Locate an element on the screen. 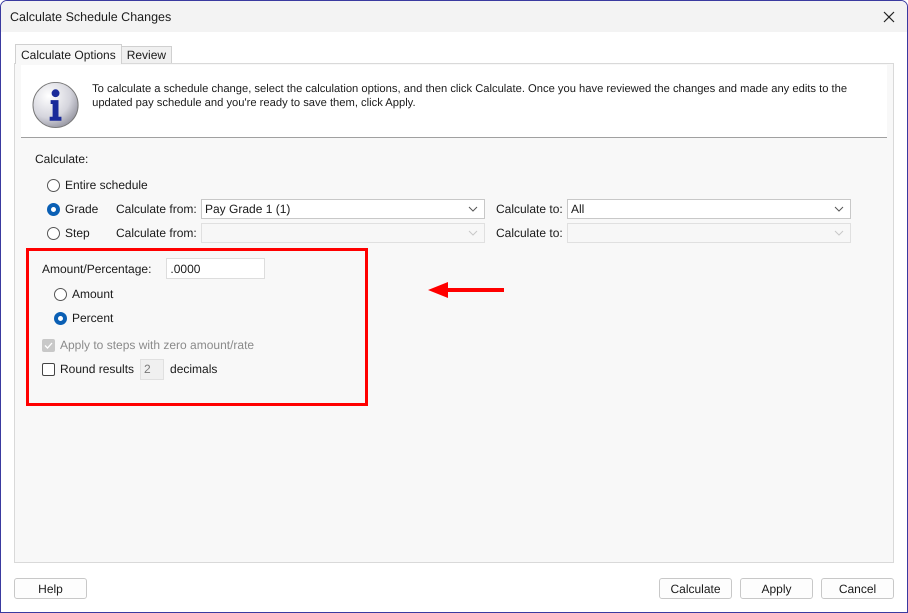  info-icon is located at coordinates (56, 105).